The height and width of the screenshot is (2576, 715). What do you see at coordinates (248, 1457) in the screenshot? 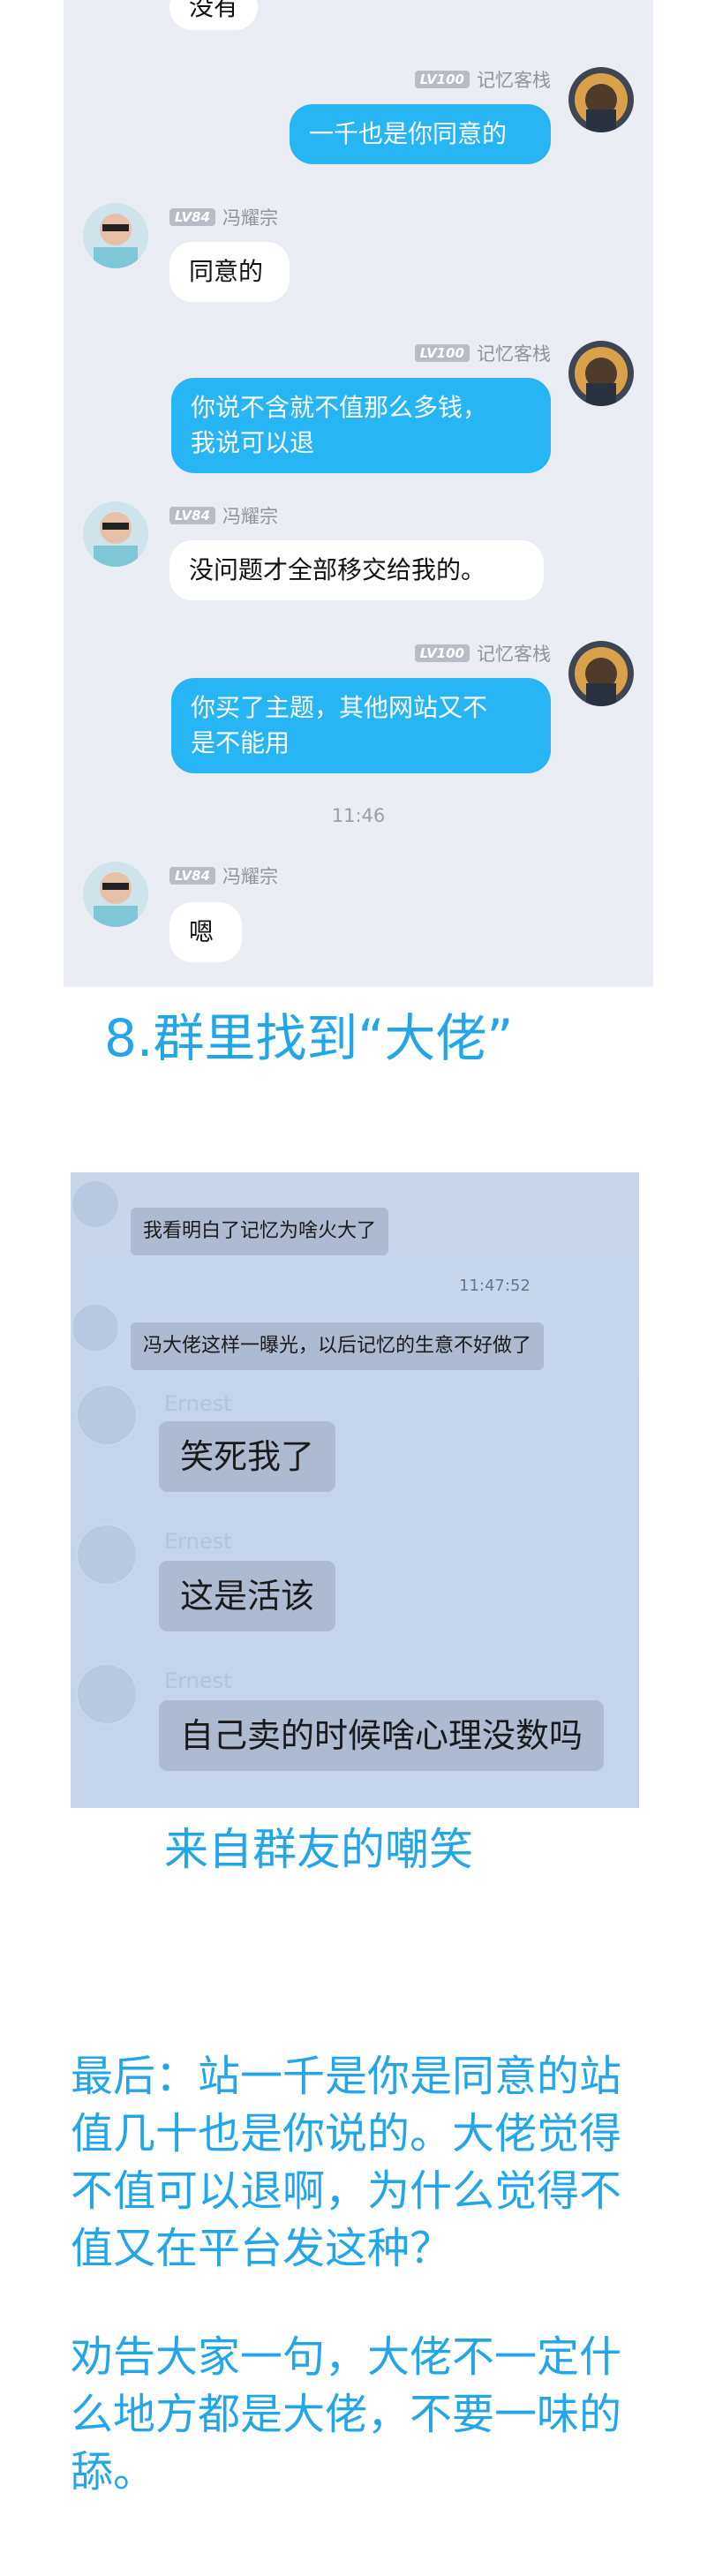
I see `group-message: 笑死我了` at bounding box center [248, 1457].